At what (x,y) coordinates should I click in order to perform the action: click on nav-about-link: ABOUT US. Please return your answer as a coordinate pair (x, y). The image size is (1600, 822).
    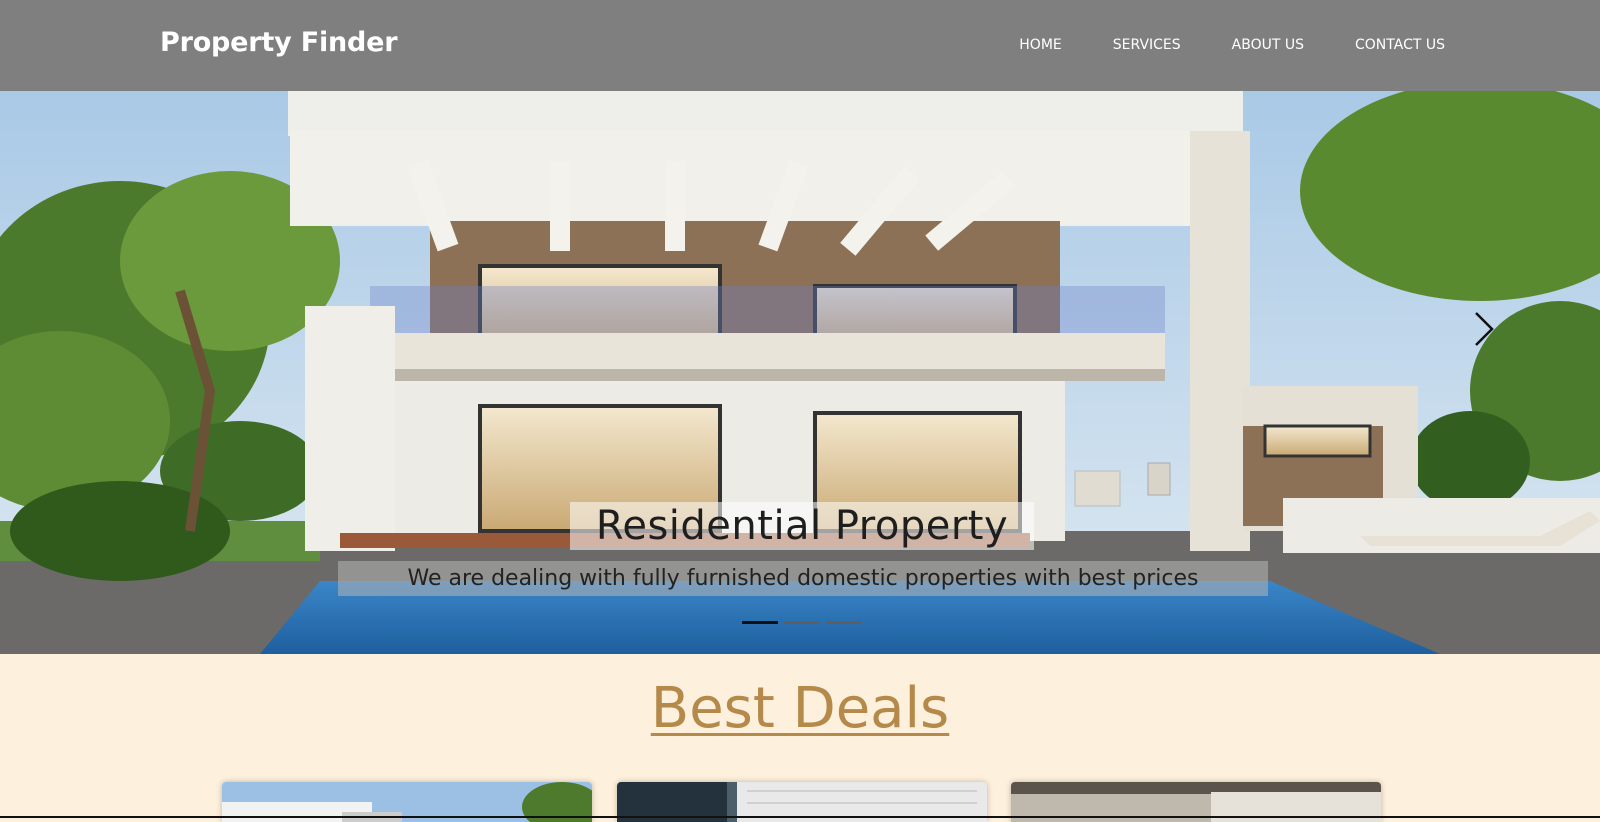
    Looking at the image, I should click on (1268, 45).